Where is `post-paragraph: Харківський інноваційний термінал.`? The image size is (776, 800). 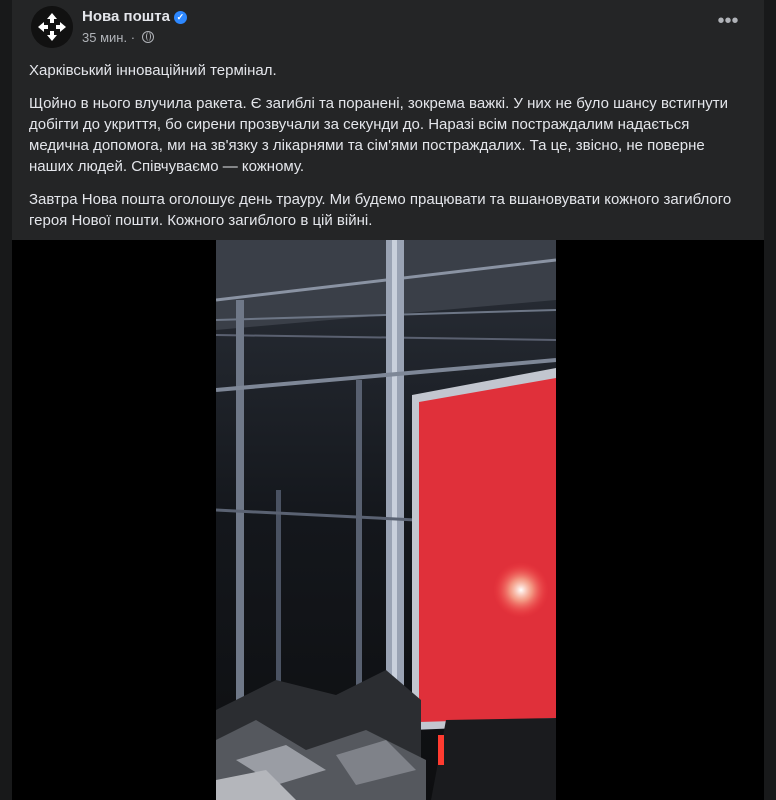
post-paragraph: Харківський інноваційний термінал. is located at coordinates (153, 70).